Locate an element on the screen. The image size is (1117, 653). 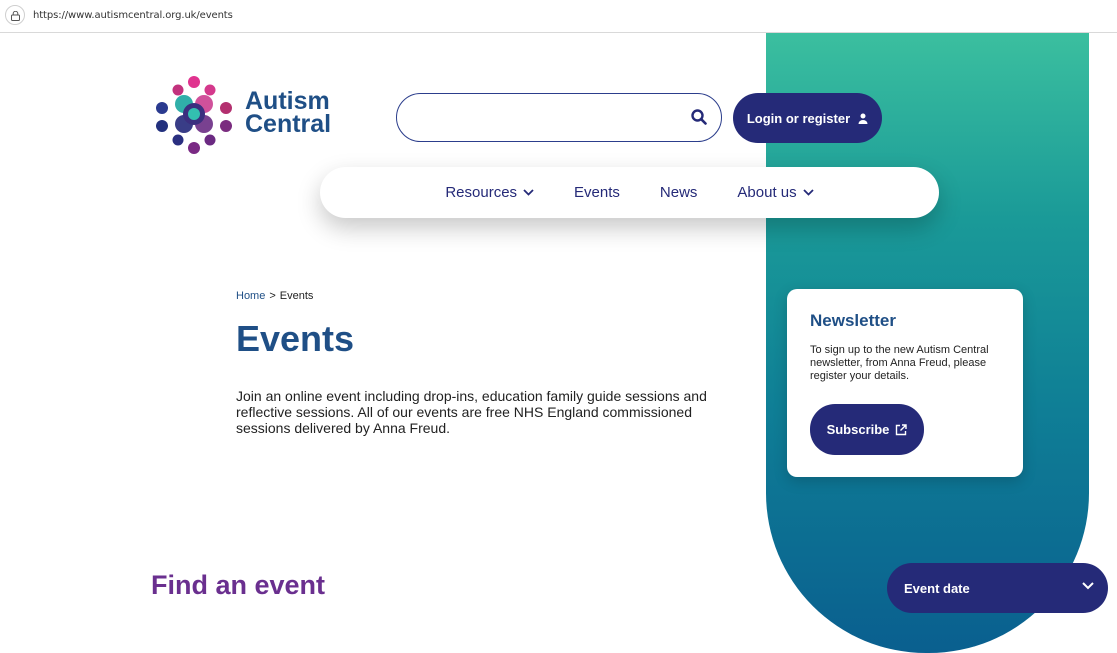
lock-icon is located at coordinates (15, 16).